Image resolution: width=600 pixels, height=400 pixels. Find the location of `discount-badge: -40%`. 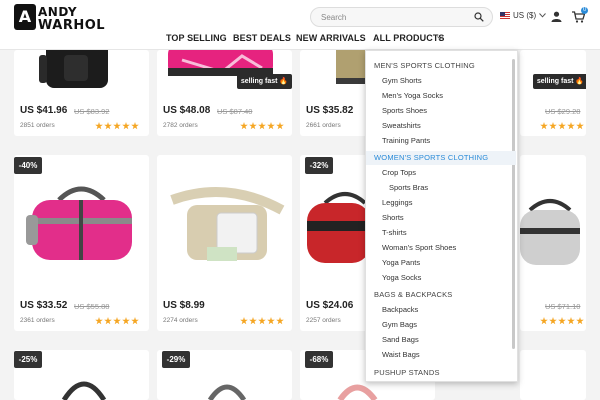

discount-badge: -40% is located at coordinates (28, 165).